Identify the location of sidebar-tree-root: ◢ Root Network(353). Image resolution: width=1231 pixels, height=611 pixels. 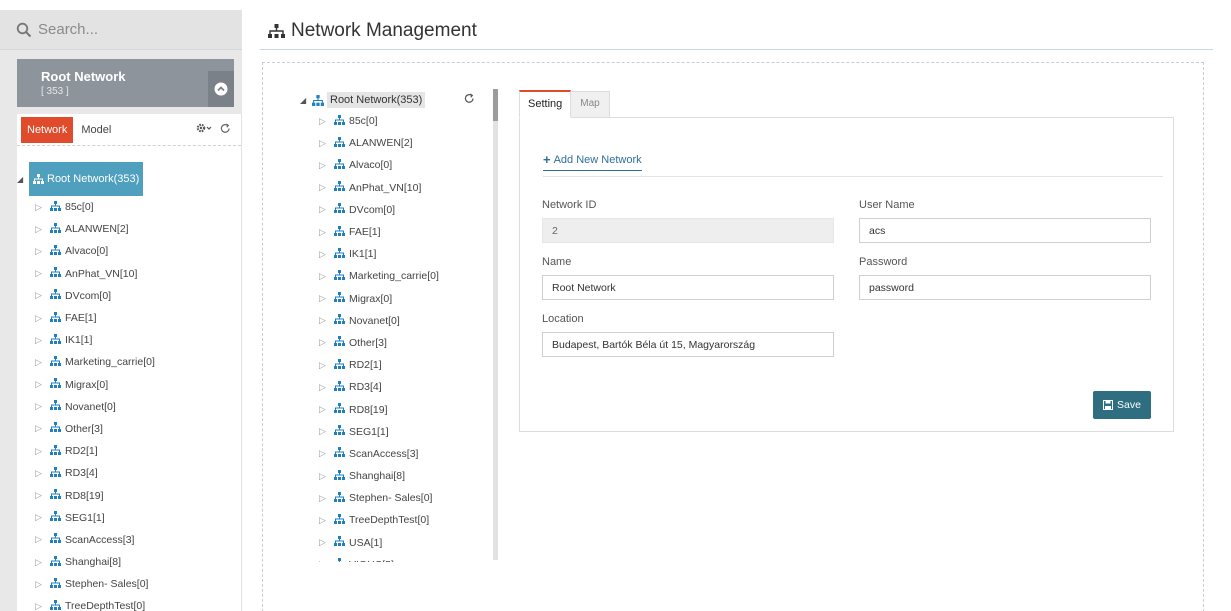
(129, 179).